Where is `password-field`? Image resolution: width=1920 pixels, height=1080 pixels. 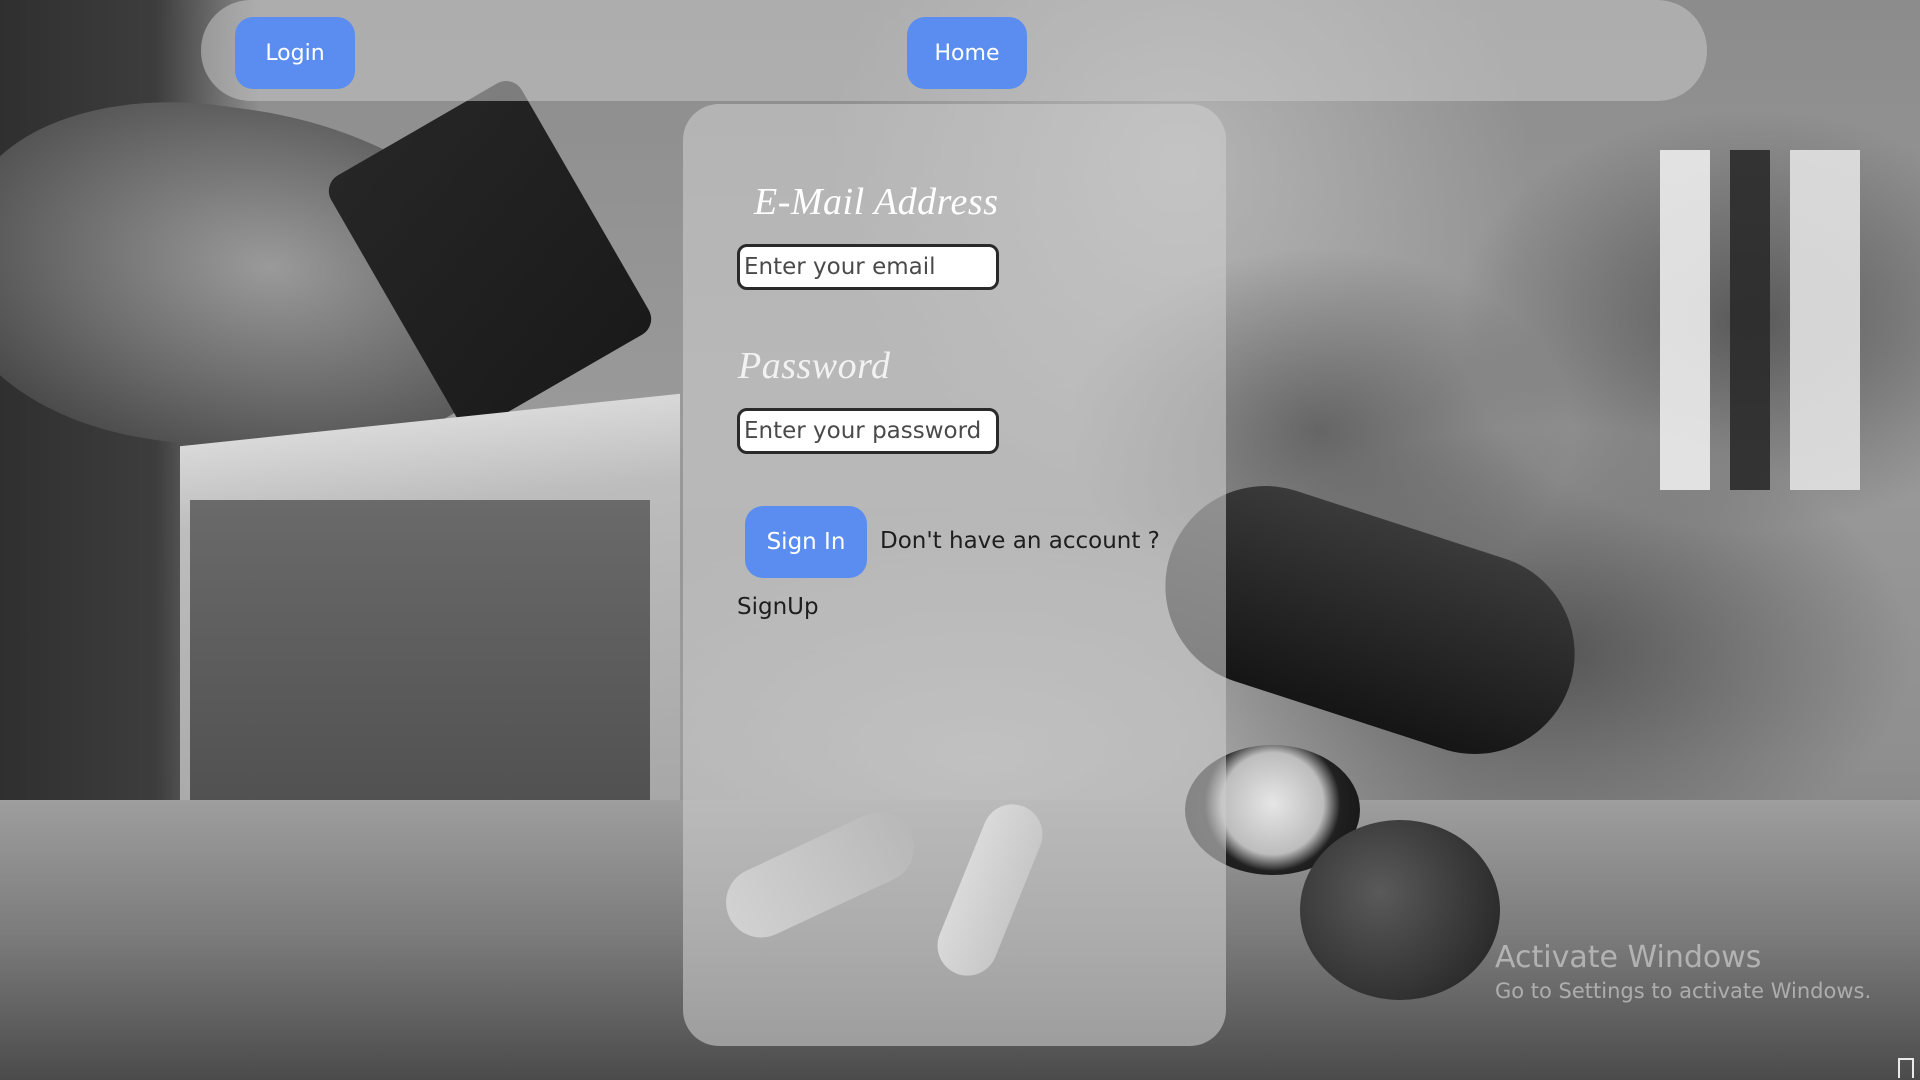 password-field is located at coordinates (868, 431).